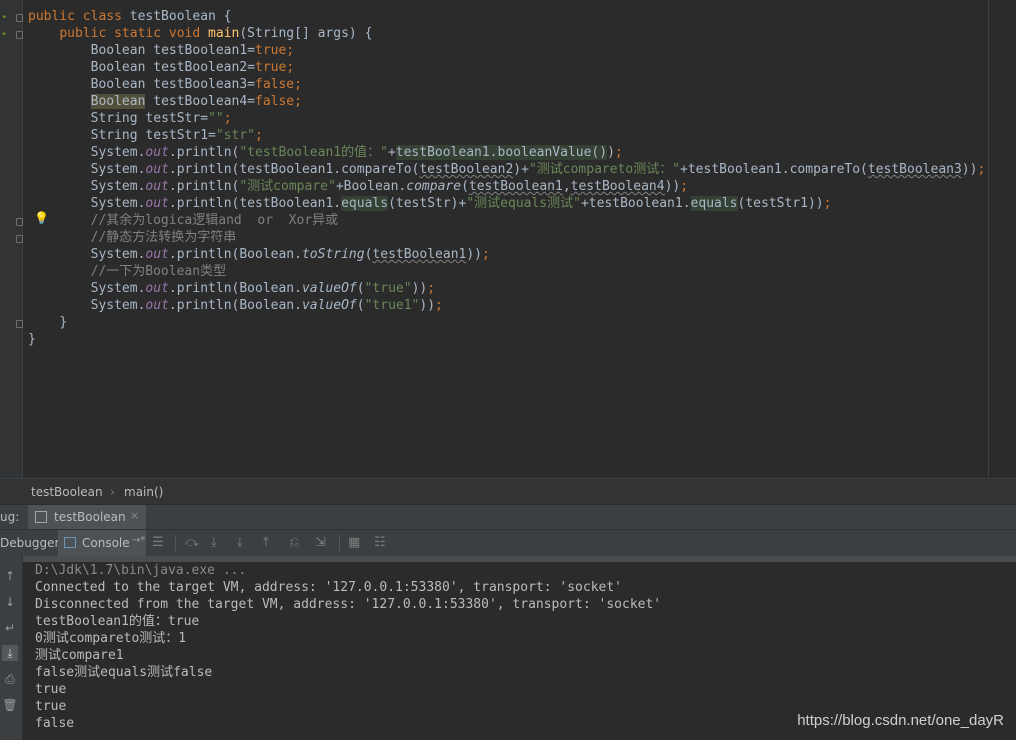 The width and height of the screenshot is (1016, 740). Describe the element at coordinates (522, 33) in the screenshot. I see `code-line: public static void main(String[] args) {` at that location.